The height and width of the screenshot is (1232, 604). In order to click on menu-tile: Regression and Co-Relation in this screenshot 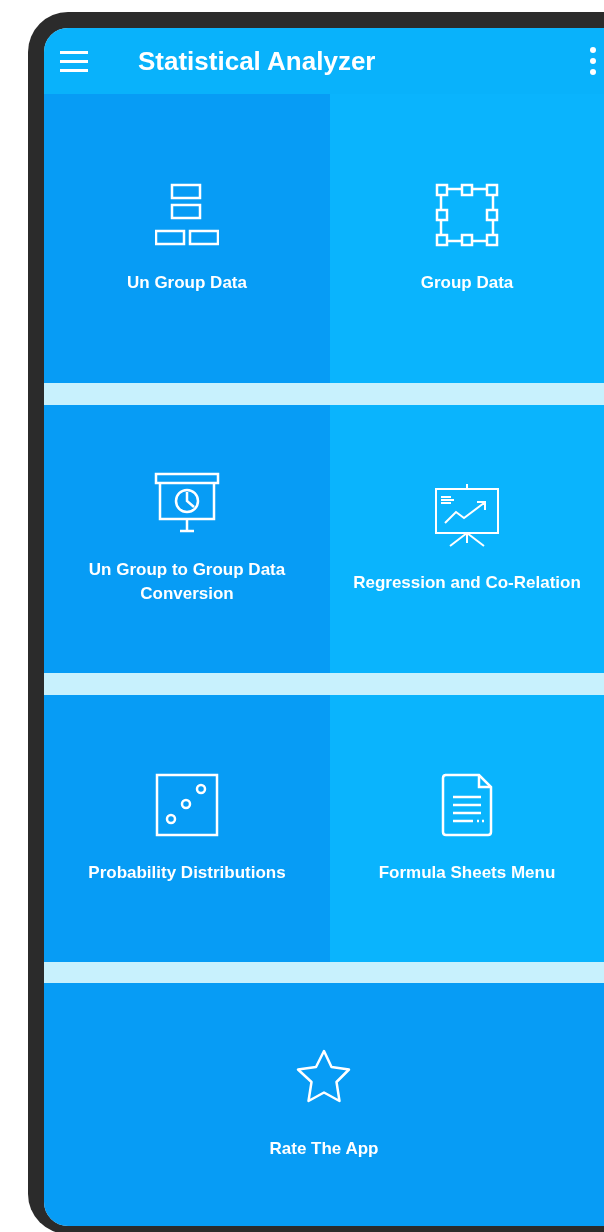, I will do `click(467, 539)`.